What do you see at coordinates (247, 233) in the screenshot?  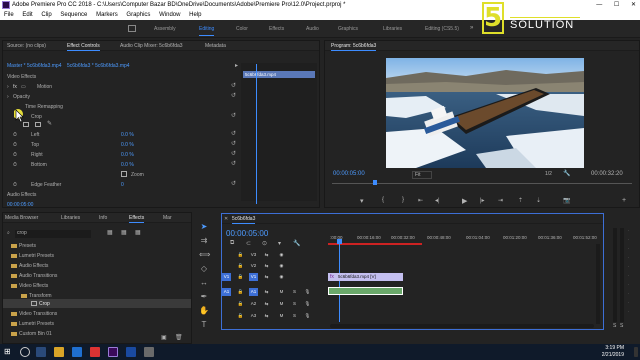 I see `timeline-timecode: 00:00:05:00` at bounding box center [247, 233].